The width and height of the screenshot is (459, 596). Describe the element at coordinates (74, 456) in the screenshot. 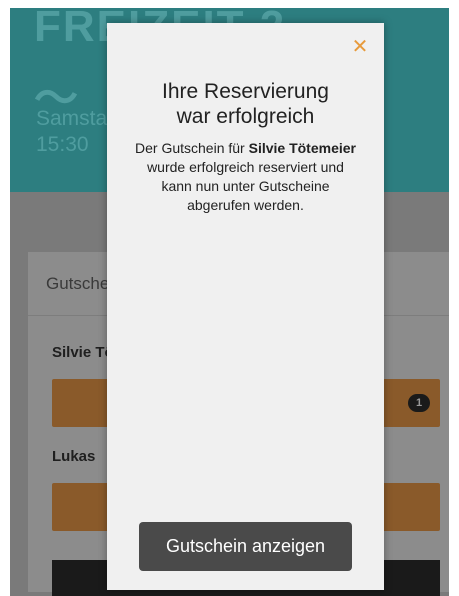

I see `person-name: Lukas` at that location.